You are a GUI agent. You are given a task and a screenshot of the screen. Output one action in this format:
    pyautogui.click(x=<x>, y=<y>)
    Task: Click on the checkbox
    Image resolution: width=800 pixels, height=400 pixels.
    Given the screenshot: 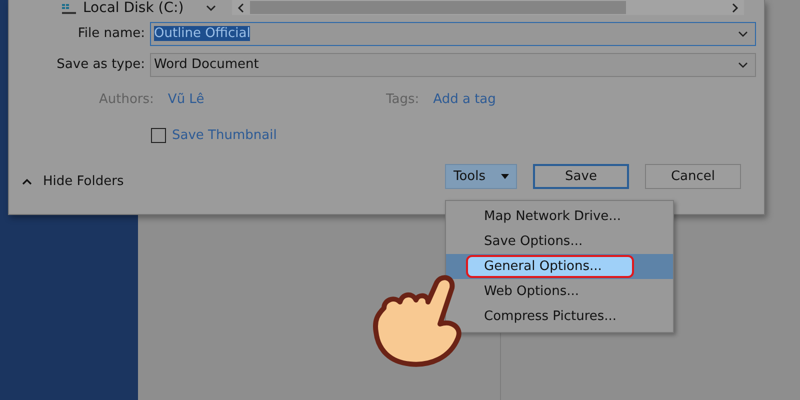 What is the action you would take?
    pyautogui.click(x=158, y=135)
    